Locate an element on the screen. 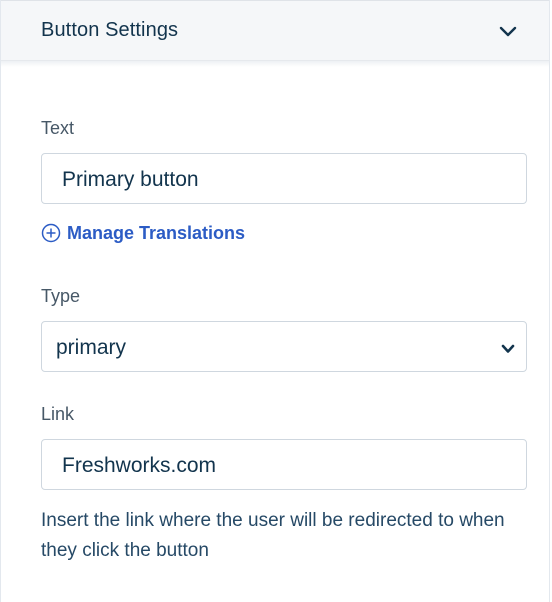 The image size is (552, 602). text-field-label: Text is located at coordinates (58, 128).